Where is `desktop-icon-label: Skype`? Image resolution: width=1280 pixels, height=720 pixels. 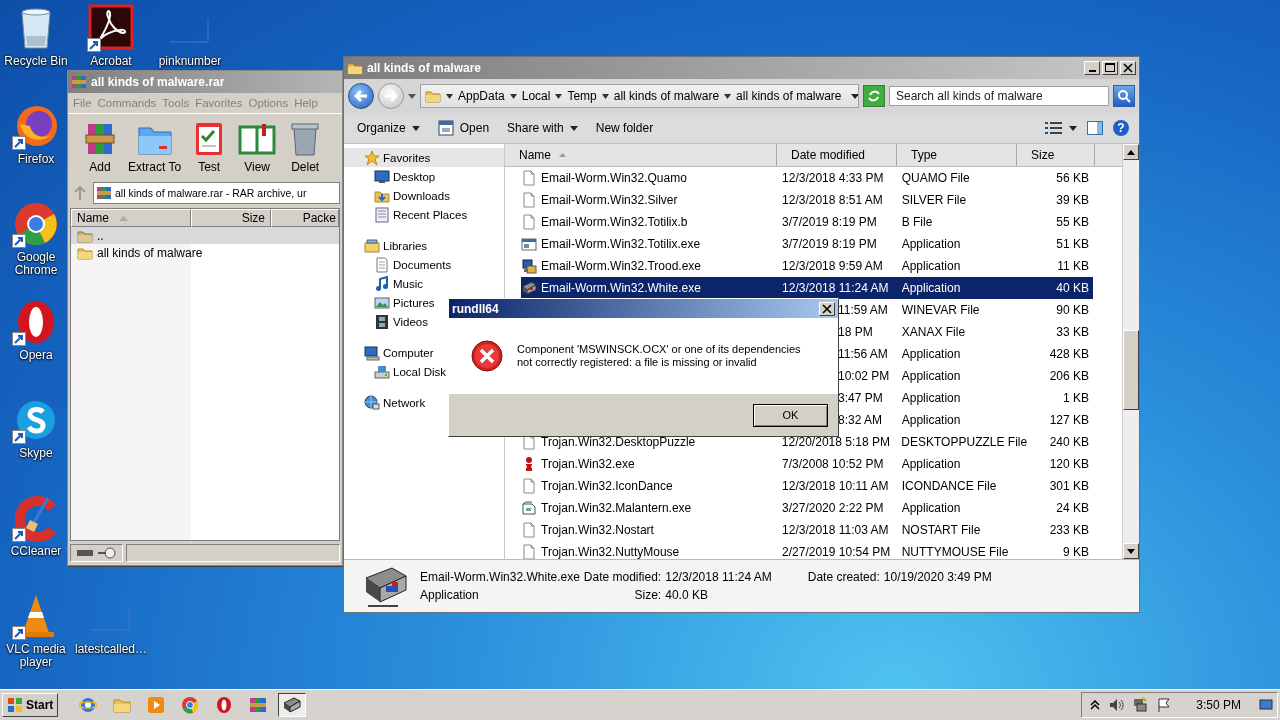
desktop-icon-label: Skype is located at coordinates (36, 453).